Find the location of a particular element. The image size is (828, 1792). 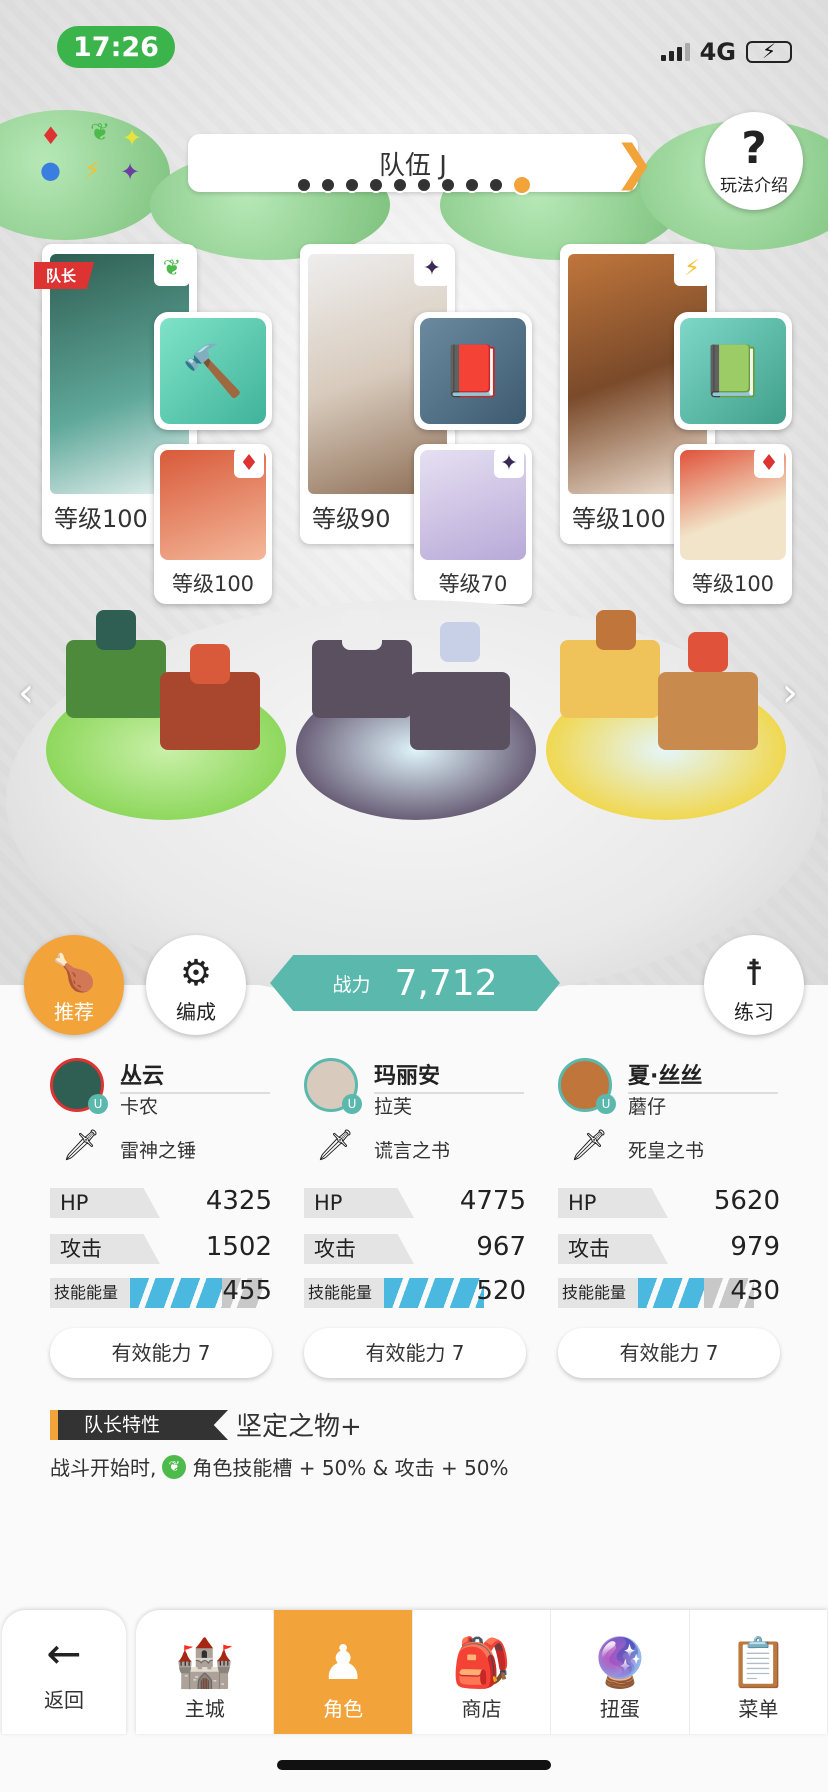

atk-value: 979 is located at coordinates (755, 1247).